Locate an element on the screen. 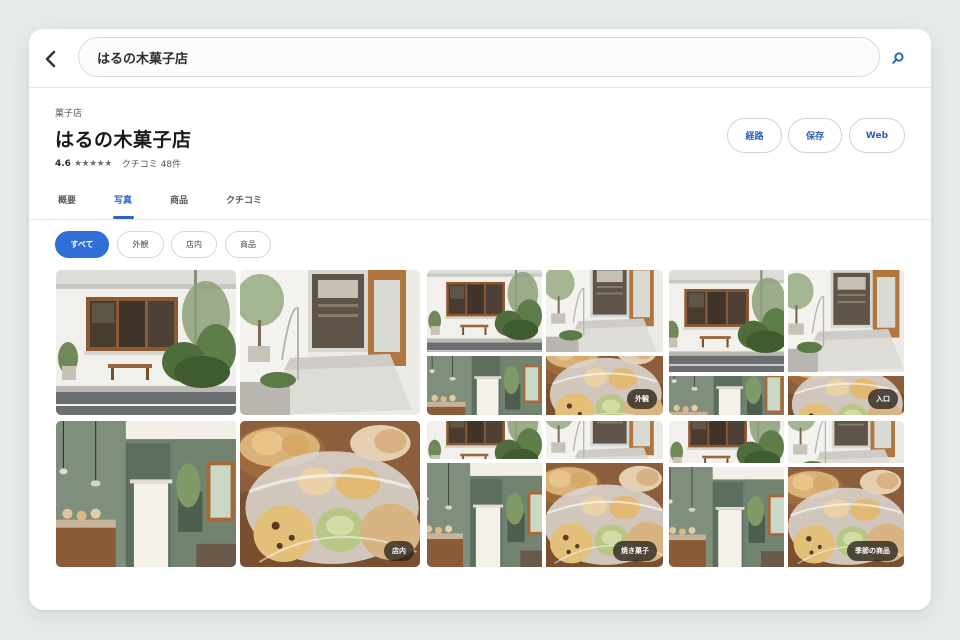  filter-chip-all: すべて is located at coordinates (82, 244).